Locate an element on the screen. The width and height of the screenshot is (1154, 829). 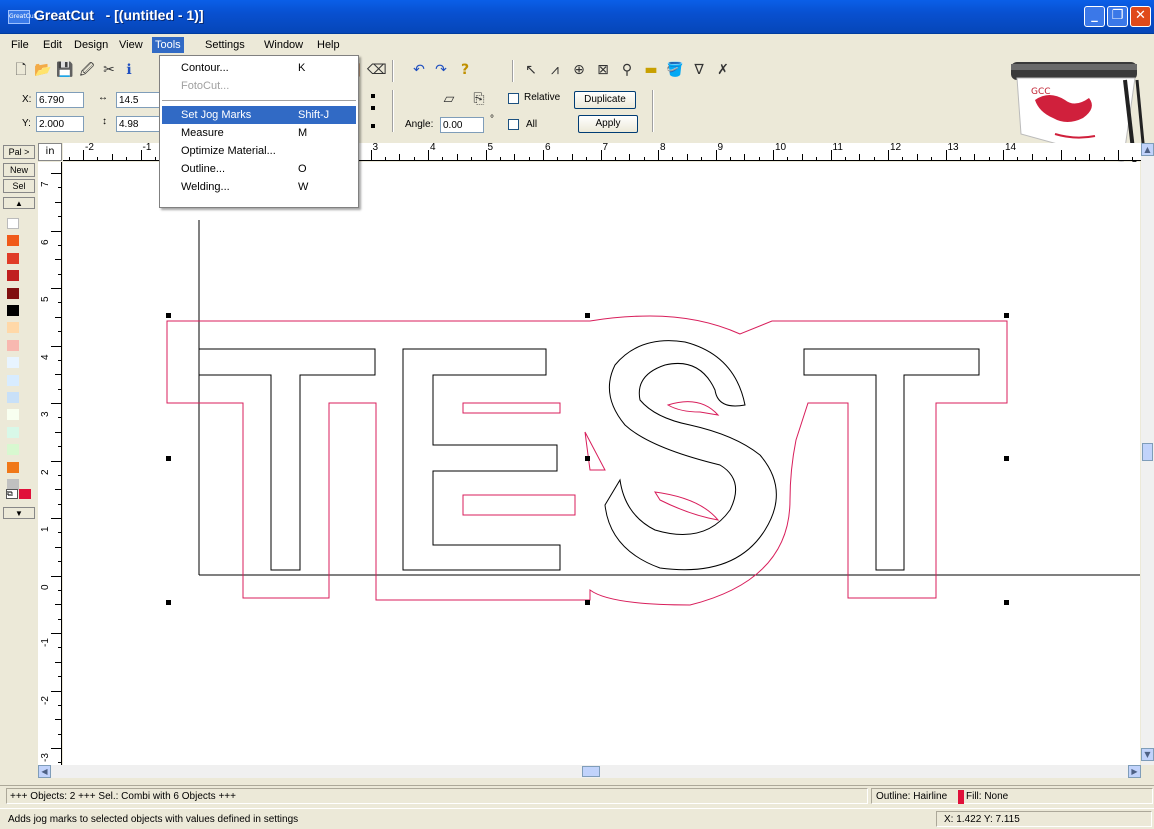
degree-symbol: ° is located at coordinates (492, 119).